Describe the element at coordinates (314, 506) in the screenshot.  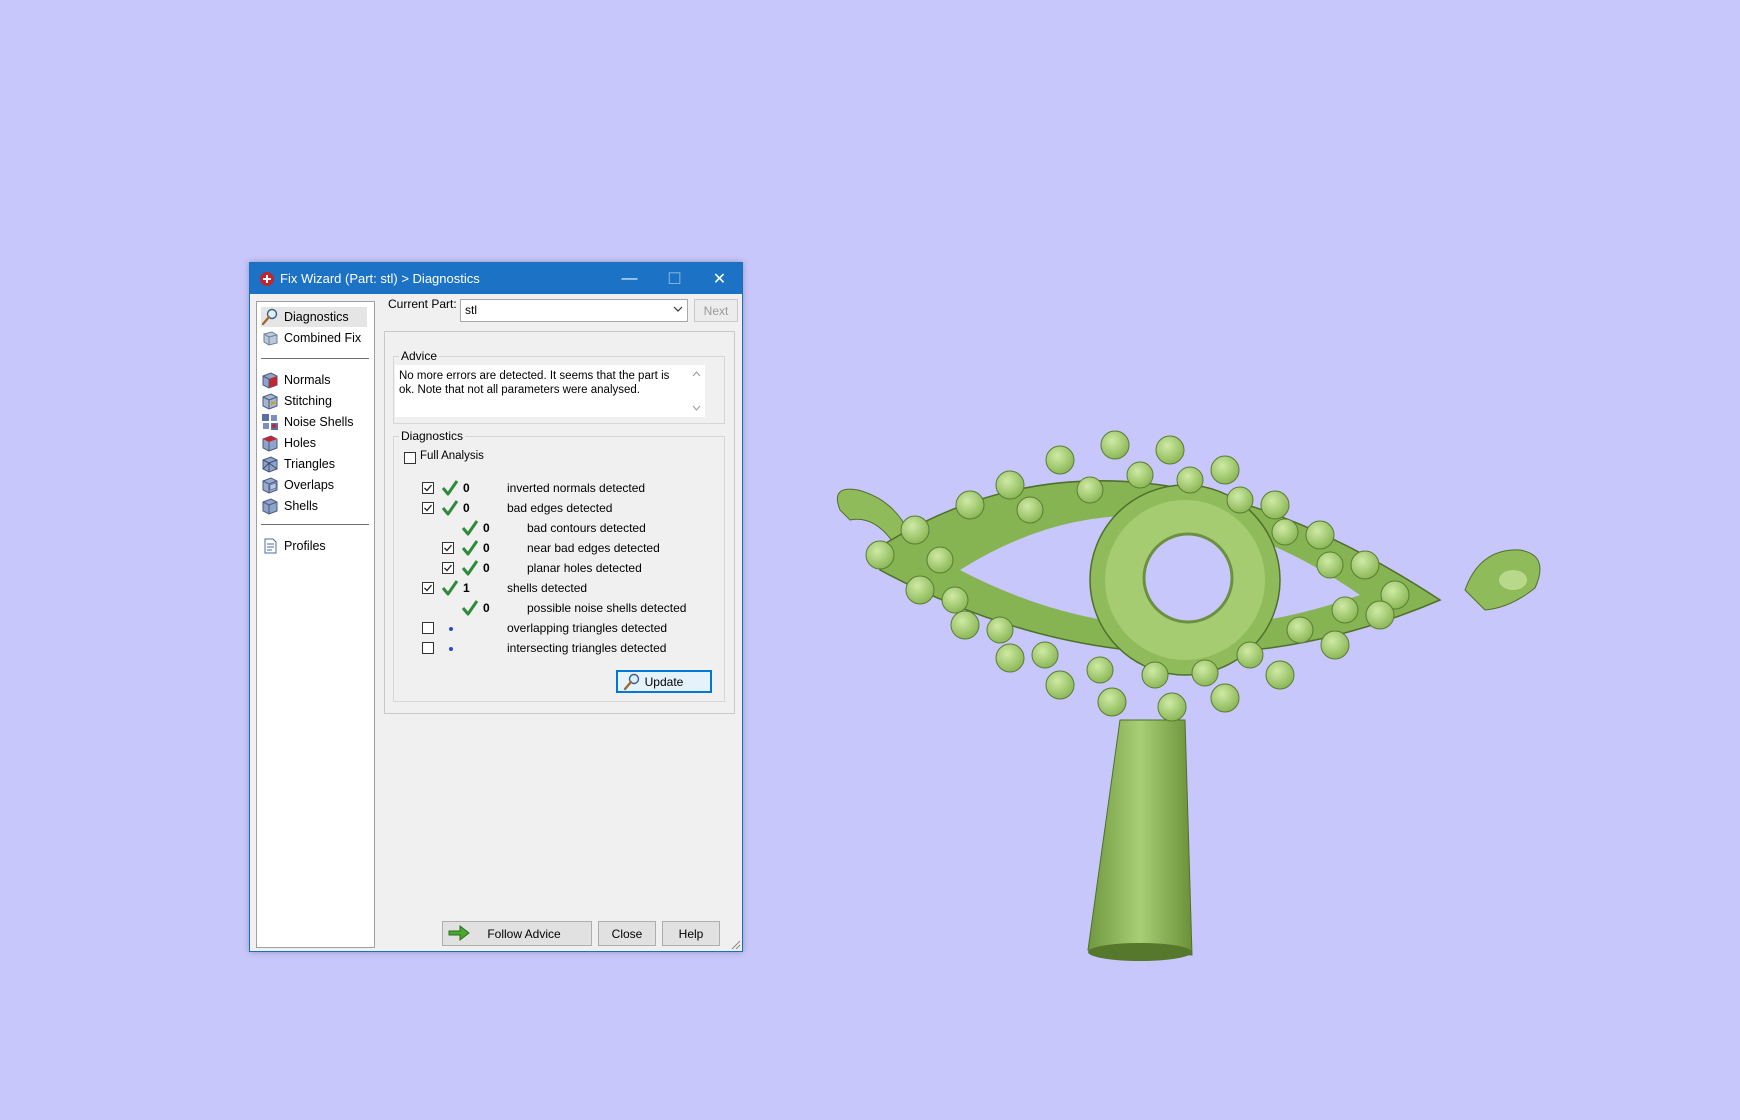
I see `nav-item-shells: Shells` at that location.